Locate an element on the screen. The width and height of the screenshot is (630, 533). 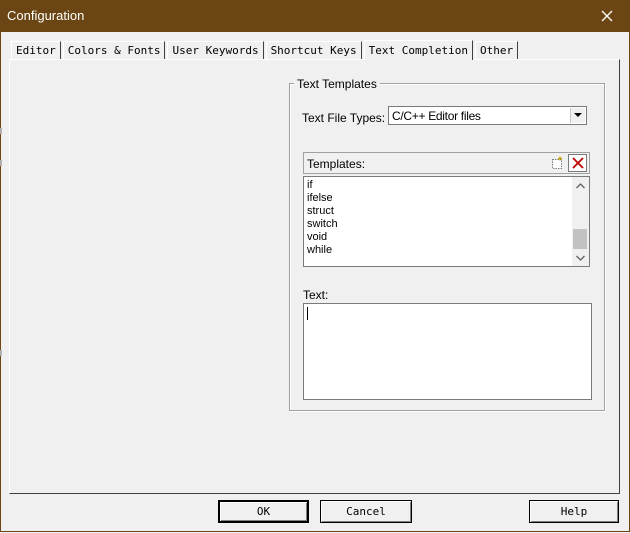
tab-text-completion: Text Completion is located at coordinates (418, 50).